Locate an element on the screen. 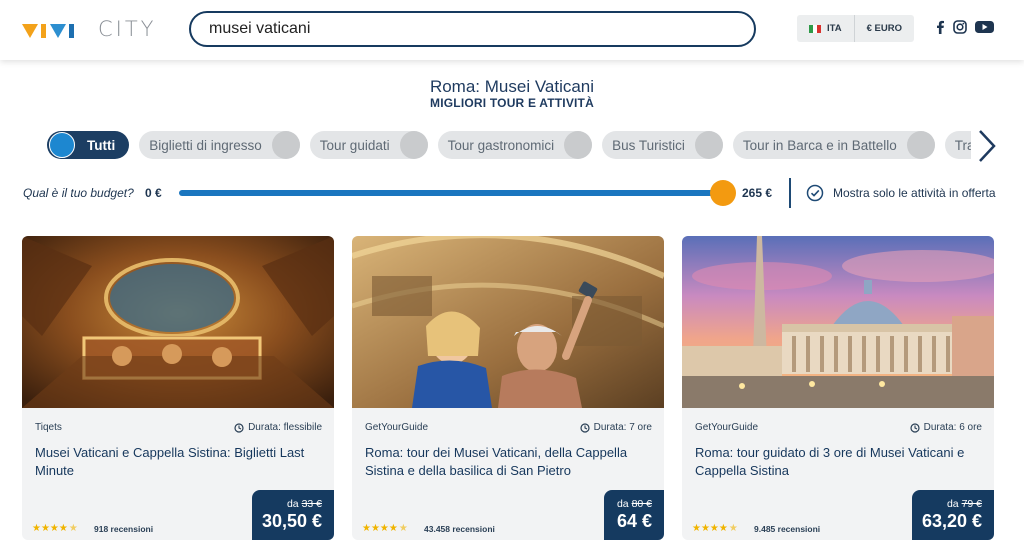  vivicity-logo: CITY is located at coordinates (89, 29).